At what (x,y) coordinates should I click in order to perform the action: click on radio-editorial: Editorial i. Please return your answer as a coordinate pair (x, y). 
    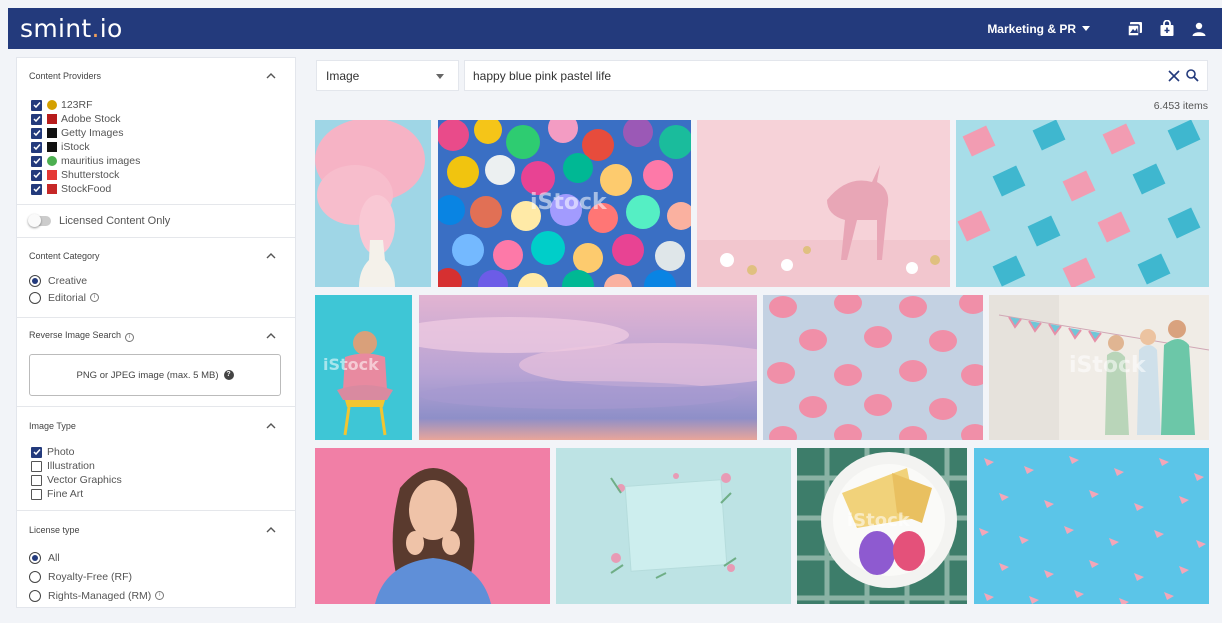
    Looking at the image, I should click on (156, 297).